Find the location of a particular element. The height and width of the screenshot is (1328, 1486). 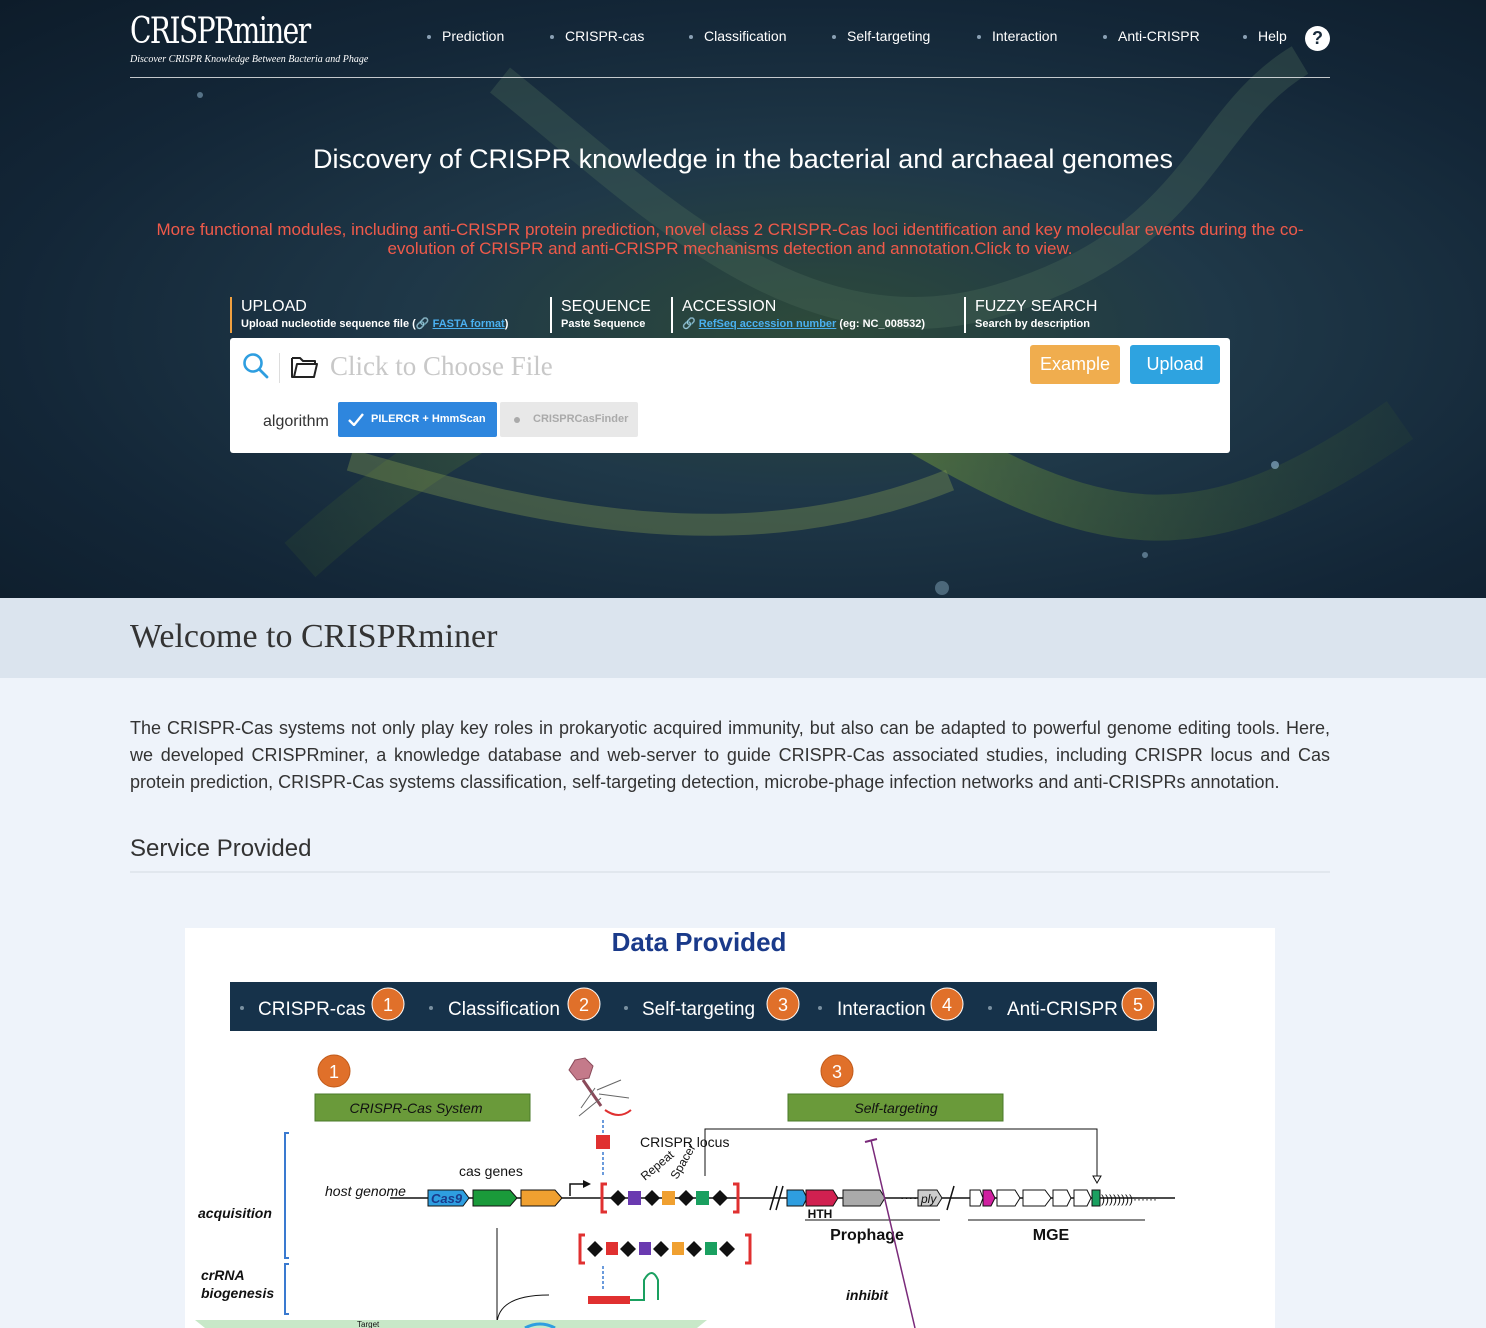

fasta-format-link: FASTA format is located at coordinates (469, 324).